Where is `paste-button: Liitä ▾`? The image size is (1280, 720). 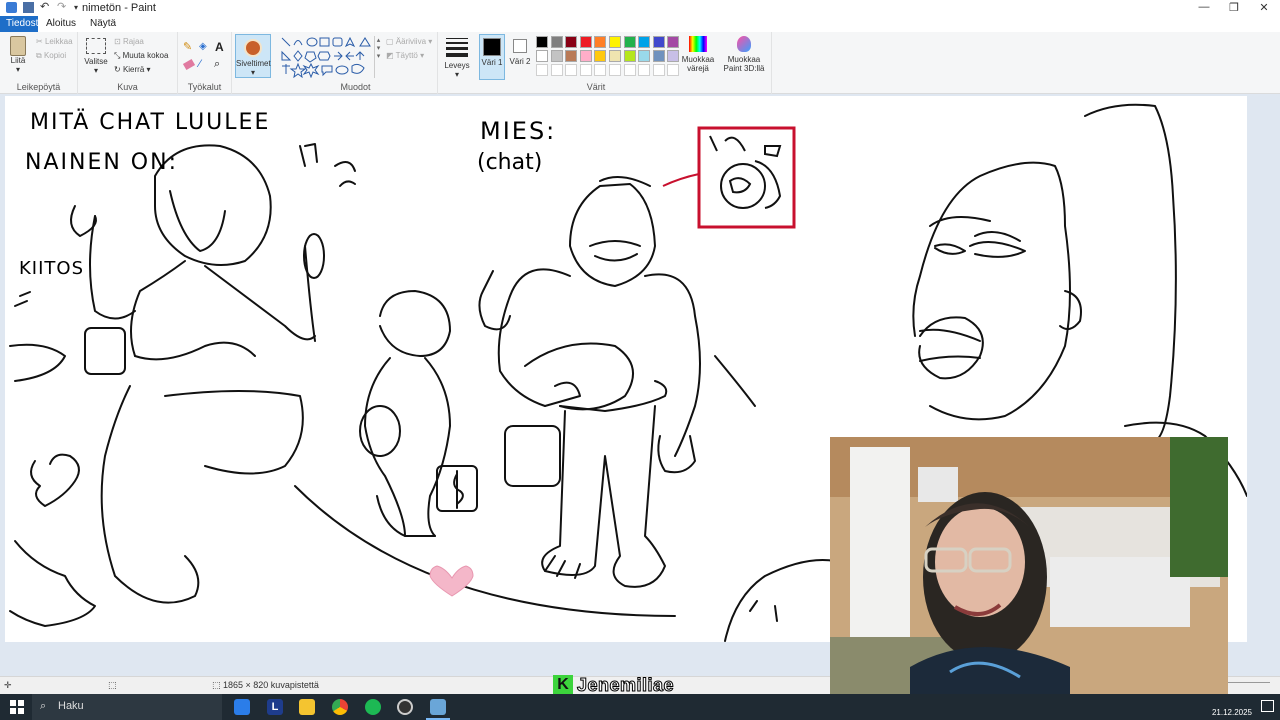 paste-button: Liitä ▾ is located at coordinates (18, 55).